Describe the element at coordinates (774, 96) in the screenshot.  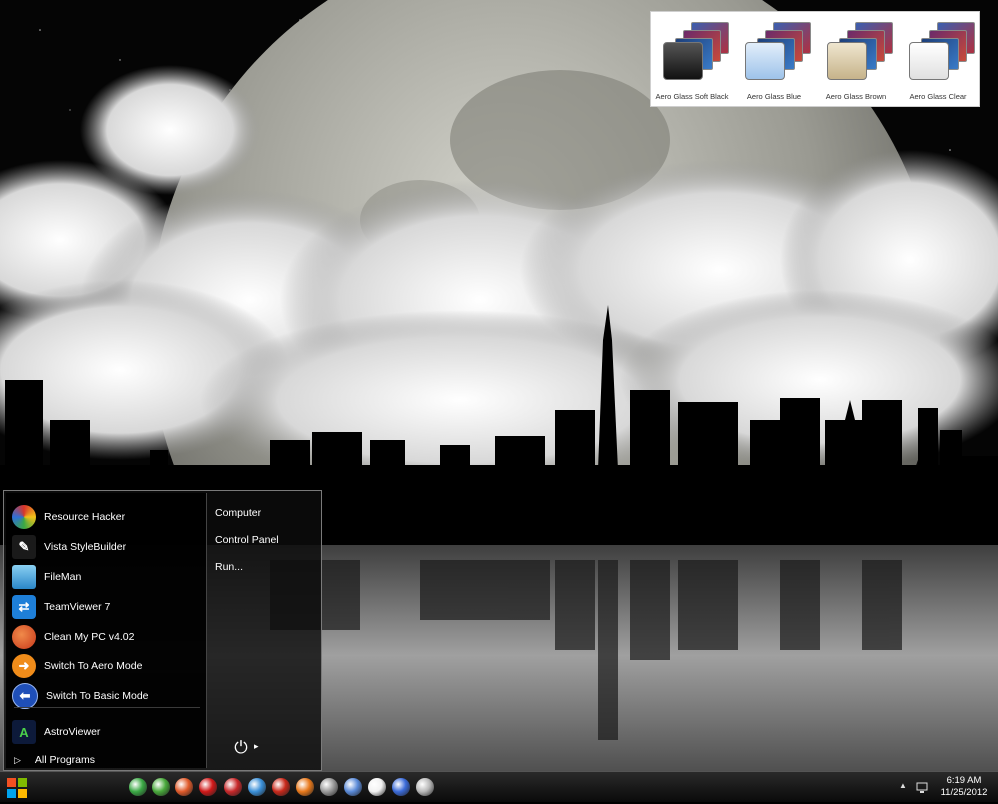
I see `theme-label: Aero Glass Blue` at that location.